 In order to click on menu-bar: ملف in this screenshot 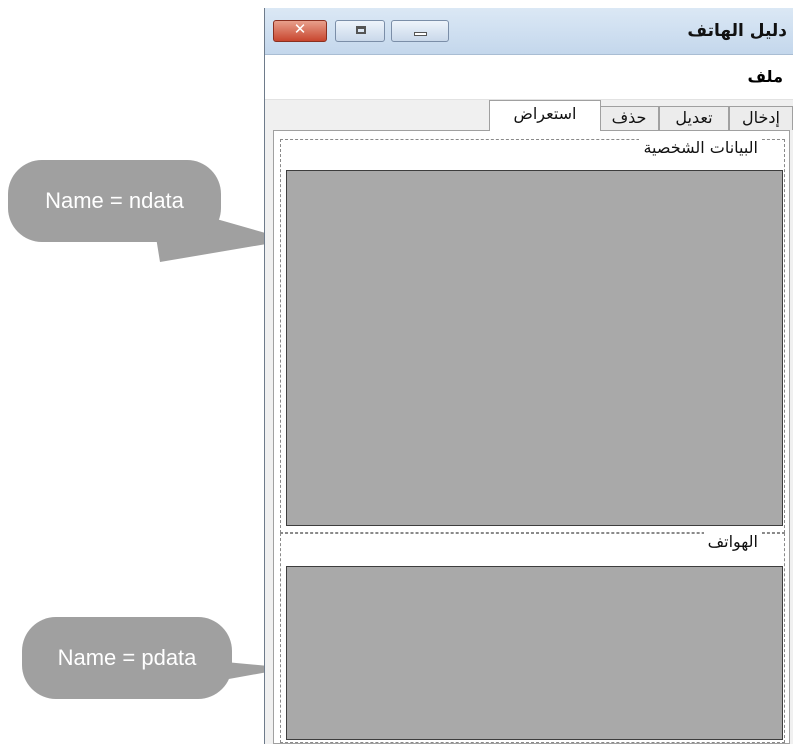, I will do `click(529, 77)`.